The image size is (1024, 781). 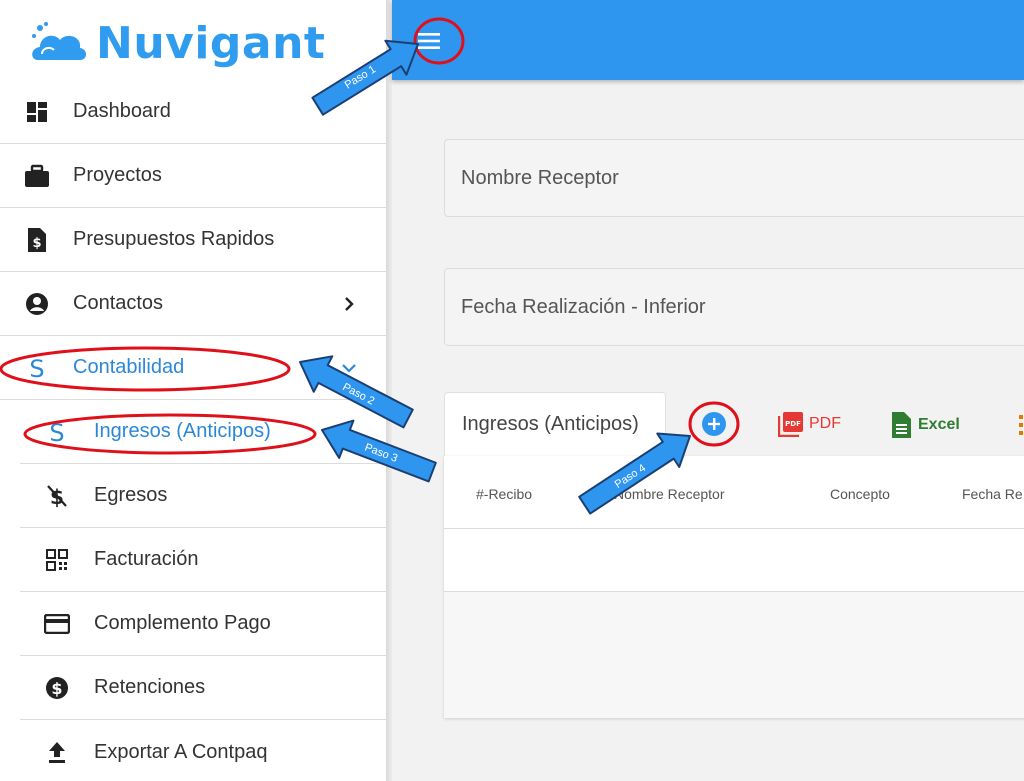 I want to click on sidebar-item-complemento-pago: Complemento Pago, so click(x=203, y=624).